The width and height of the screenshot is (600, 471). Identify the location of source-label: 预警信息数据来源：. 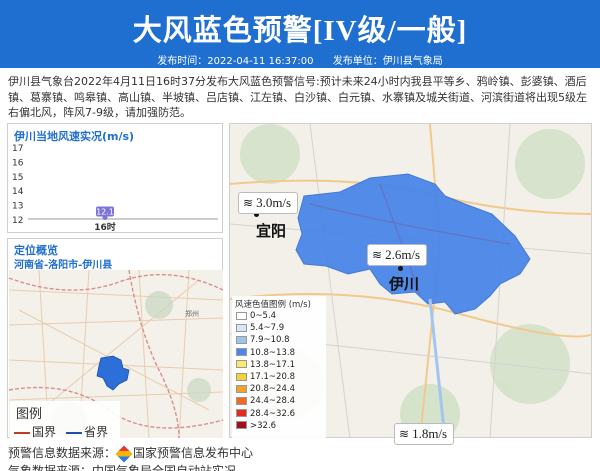
(62, 453).